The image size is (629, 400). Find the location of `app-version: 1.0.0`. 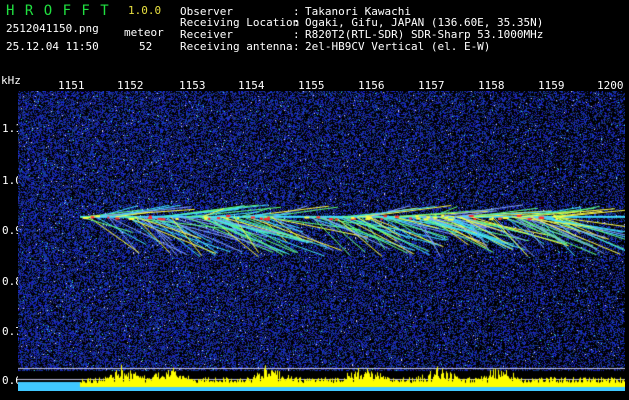

app-version: 1.0.0 is located at coordinates (145, 10).